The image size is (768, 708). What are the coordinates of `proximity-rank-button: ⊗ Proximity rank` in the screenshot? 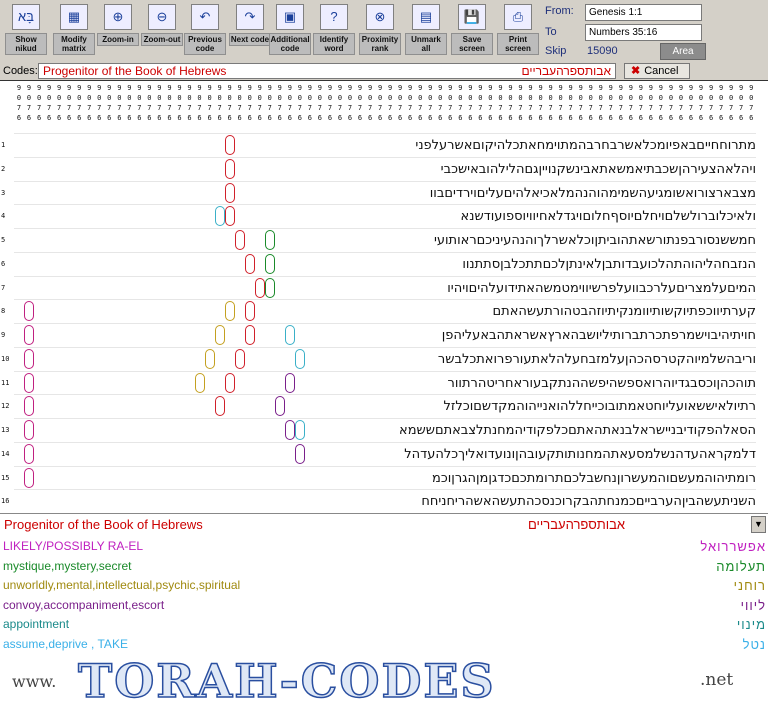 It's located at (380, 31).